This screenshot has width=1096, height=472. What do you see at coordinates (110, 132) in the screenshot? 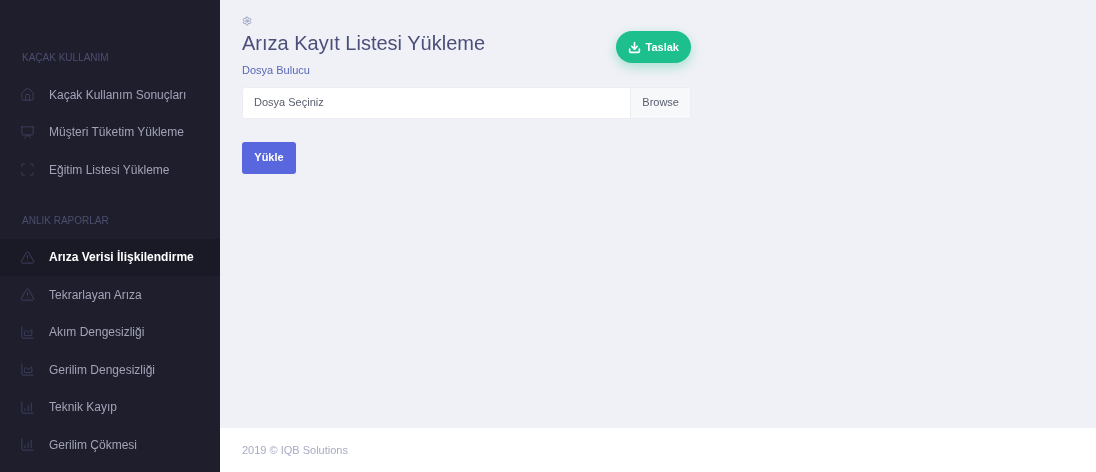
I see `sidebar-item: Müşteri Tüketim Yükleme` at bounding box center [110, 132].